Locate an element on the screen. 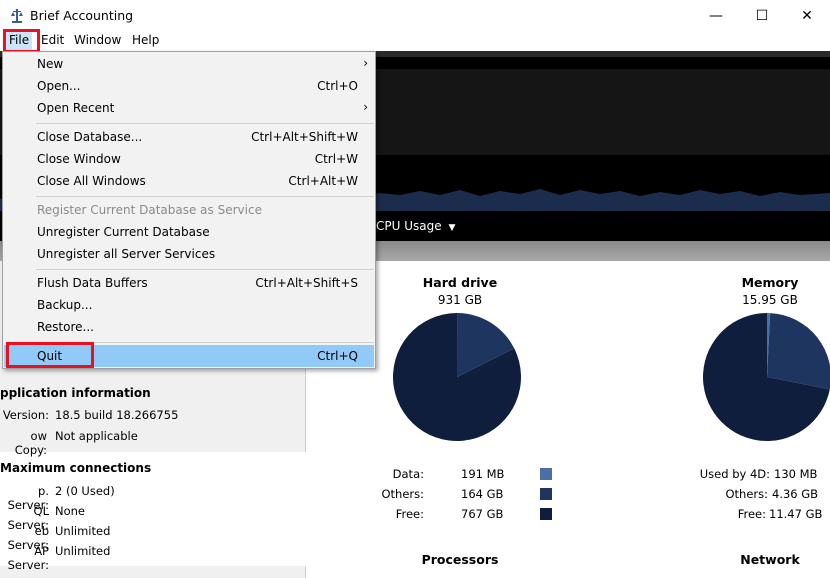  mem-legend-key: Free: is located at coordinates (751, 514).